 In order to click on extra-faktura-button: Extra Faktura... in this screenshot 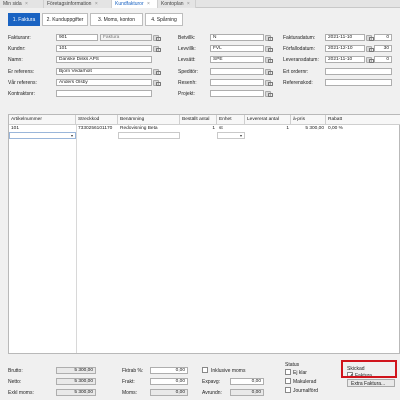, I will do `click(371, 383)`.